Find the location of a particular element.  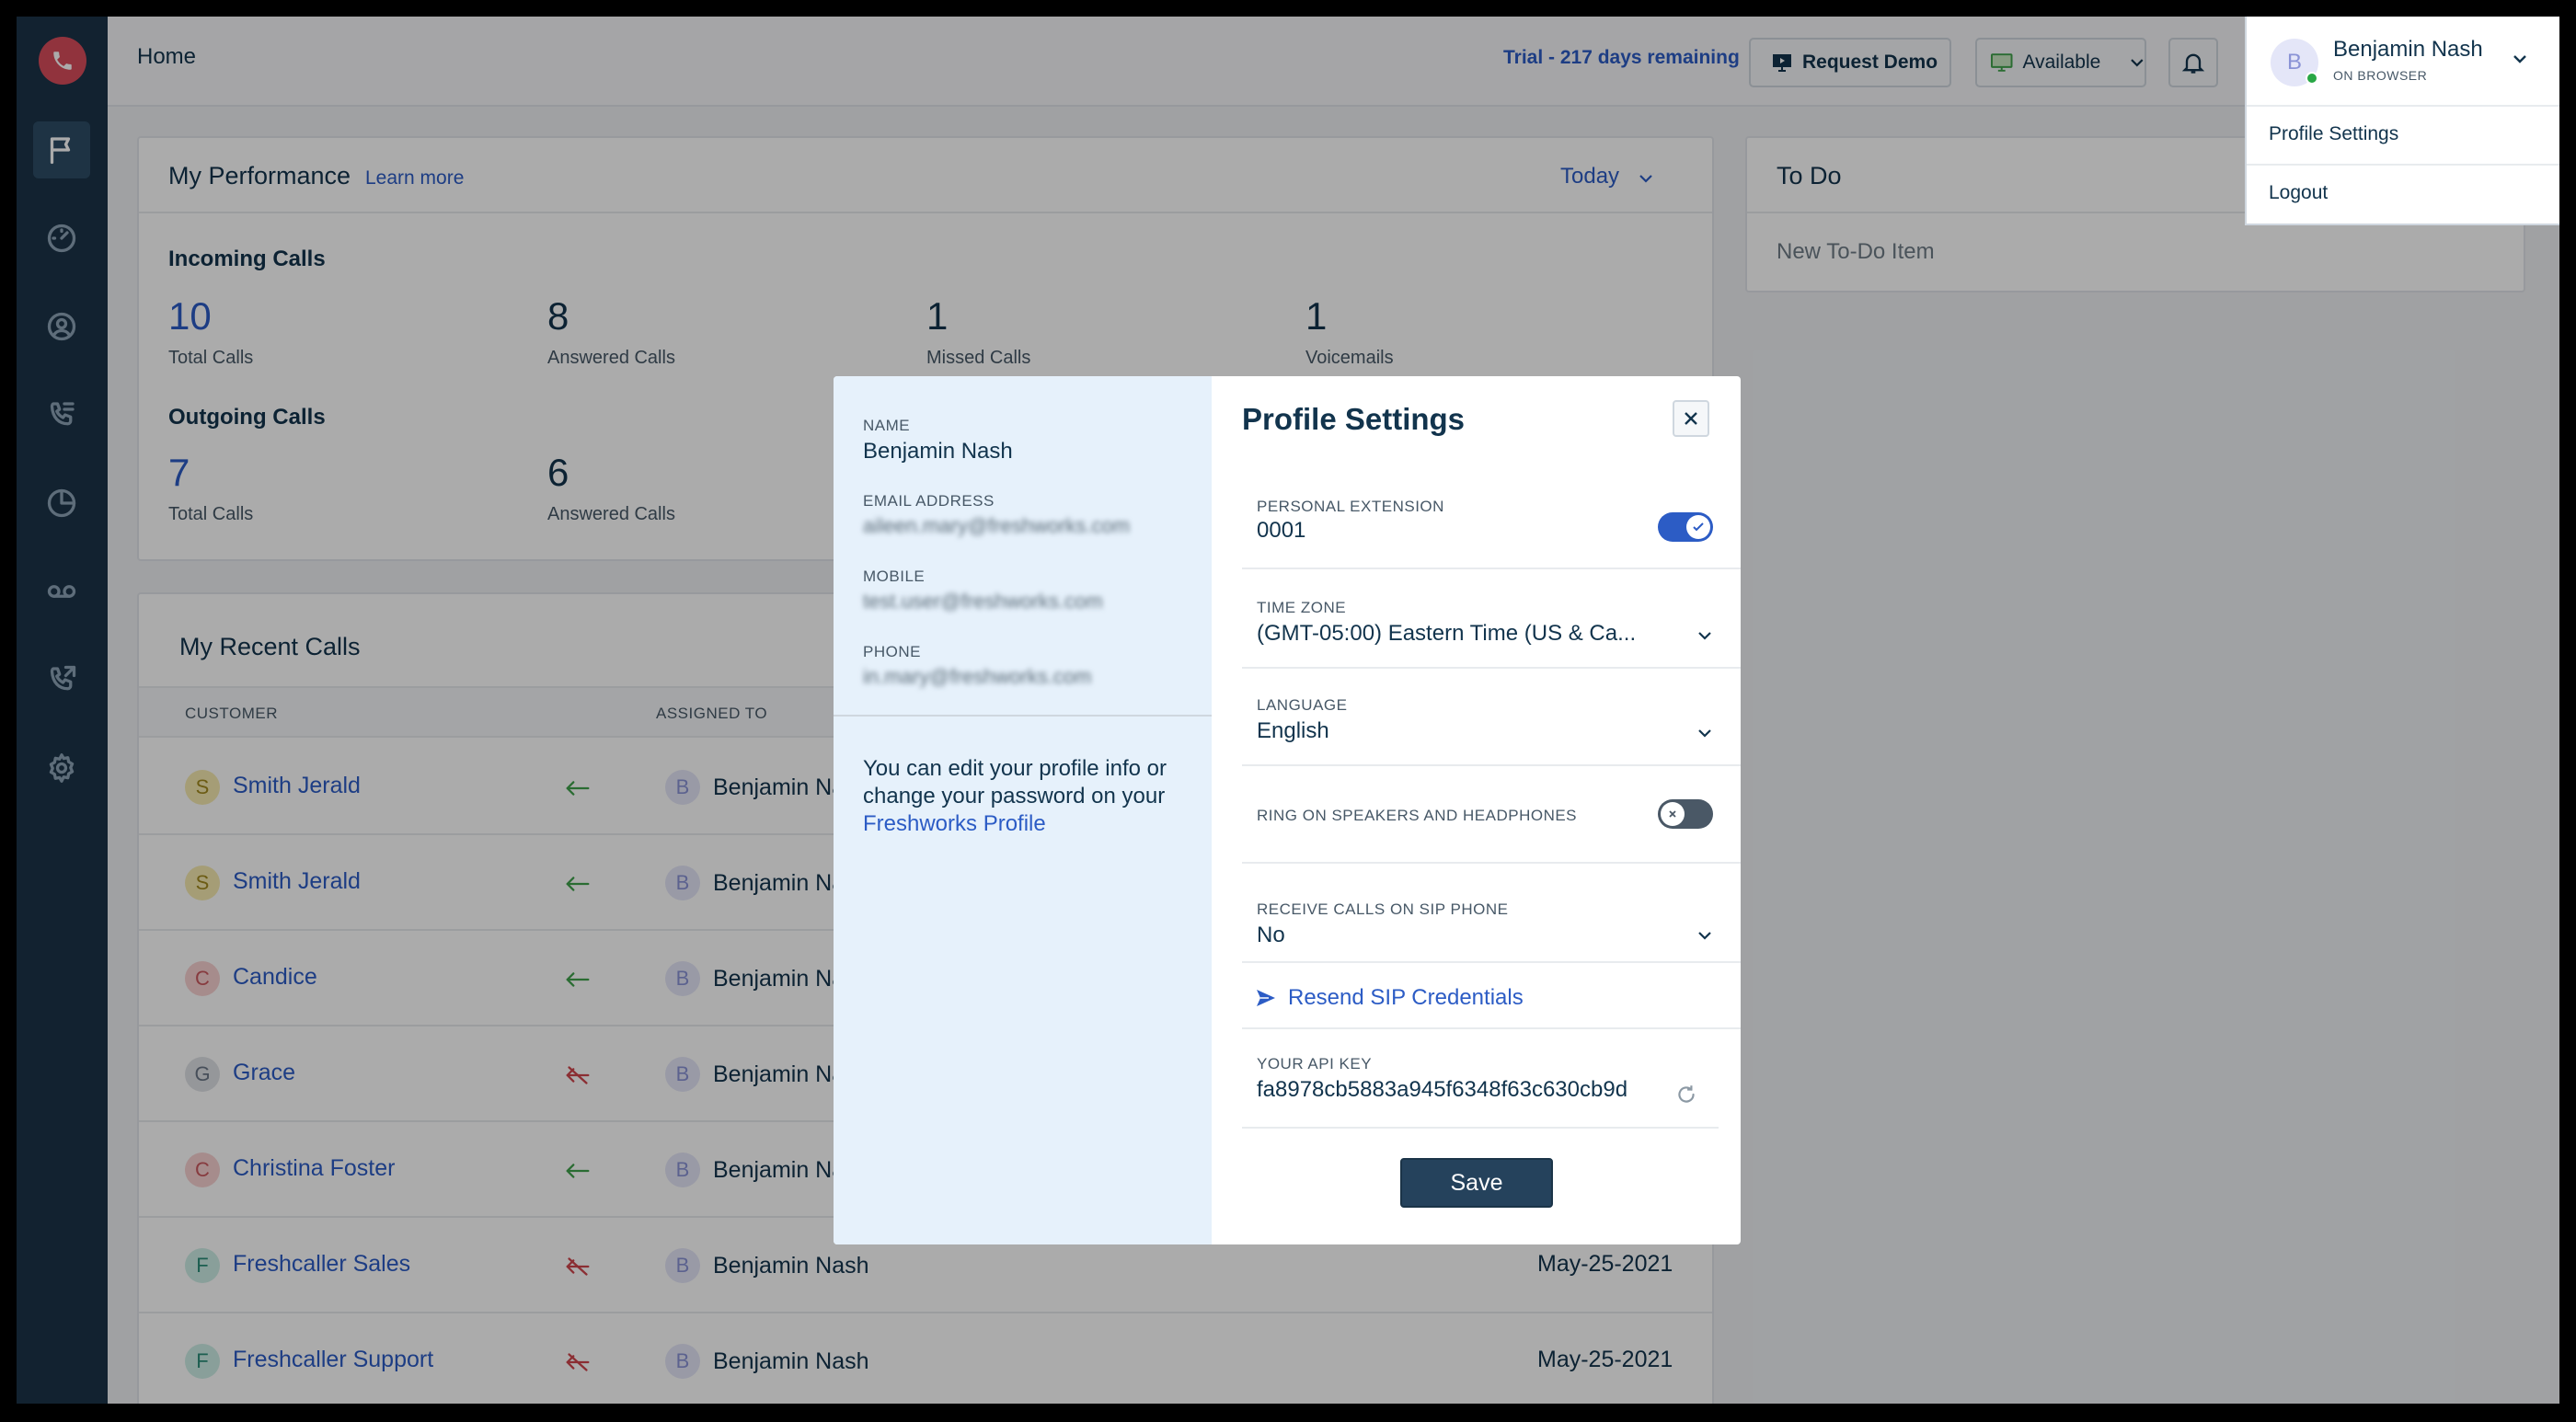

api-key-label: YOUR API KEY is located at coordinates (1315, 1063).